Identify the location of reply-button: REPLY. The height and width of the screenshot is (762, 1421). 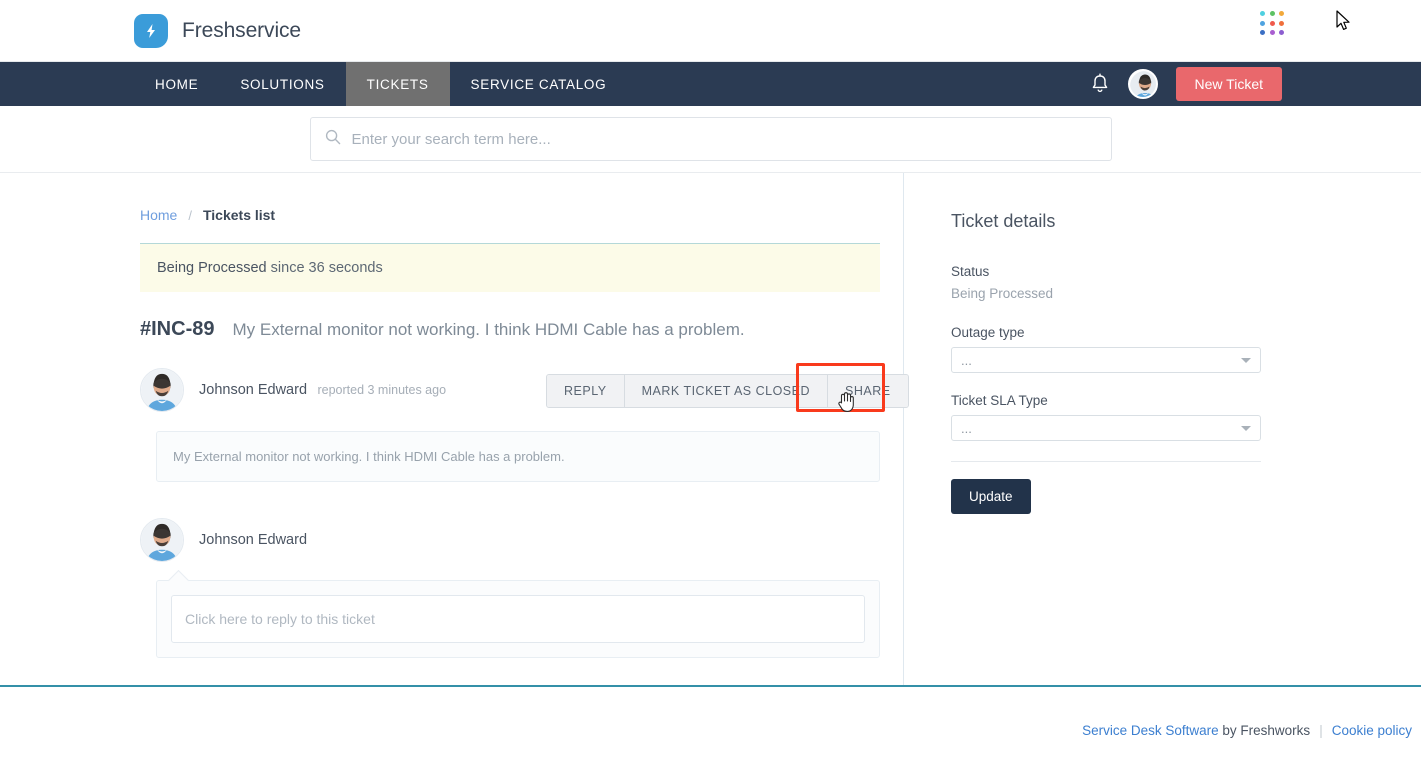
(586, 391).